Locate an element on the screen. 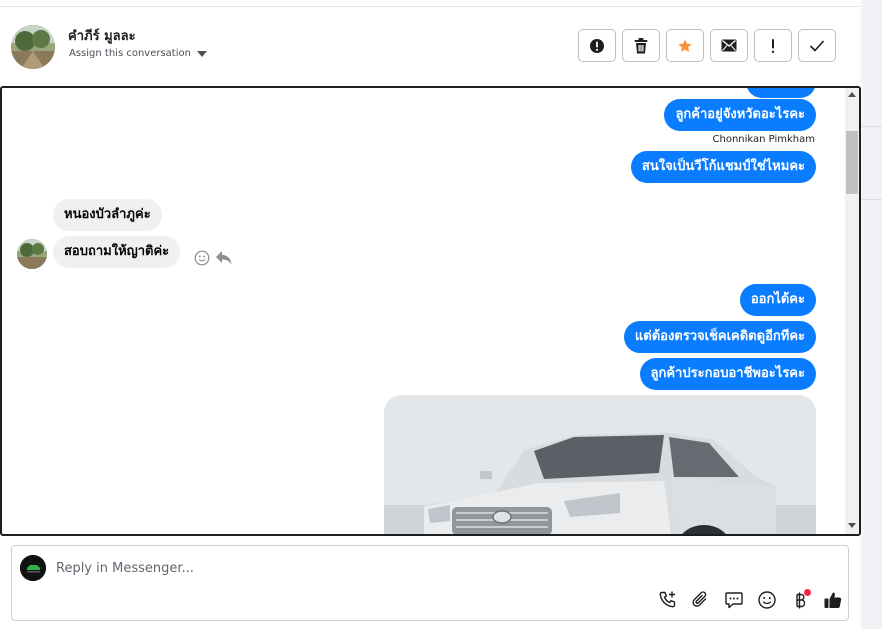 The height and width of the screenshot is (629, 882). outgoing-message: แต่ต้องตรวจเช็คเคดิตดูอีกทีคะ is located at coordinates (719, 337).